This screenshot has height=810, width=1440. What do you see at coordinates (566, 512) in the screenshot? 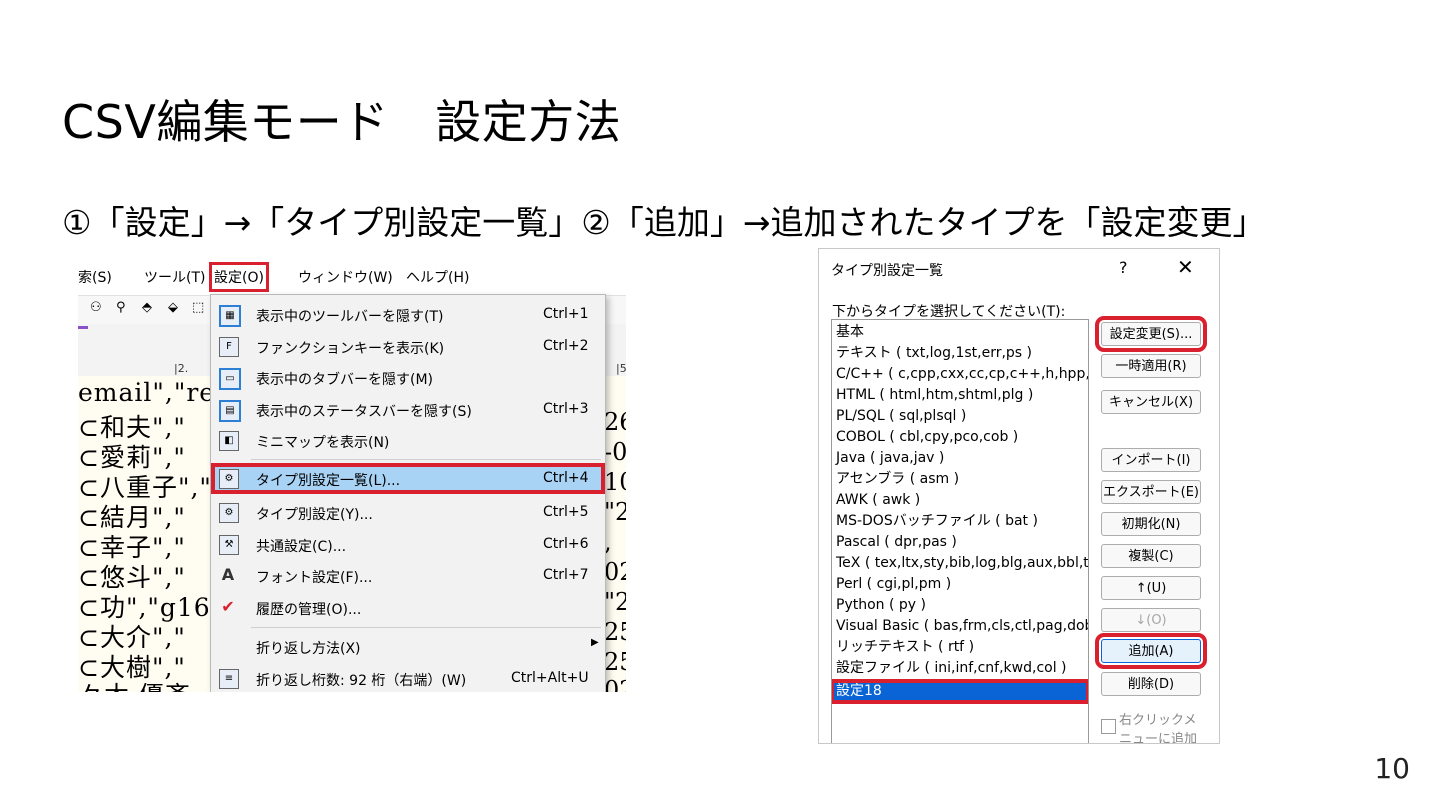
I see `menu-item-shortcut: Ctrl+5` at bounding box center [566, 512].